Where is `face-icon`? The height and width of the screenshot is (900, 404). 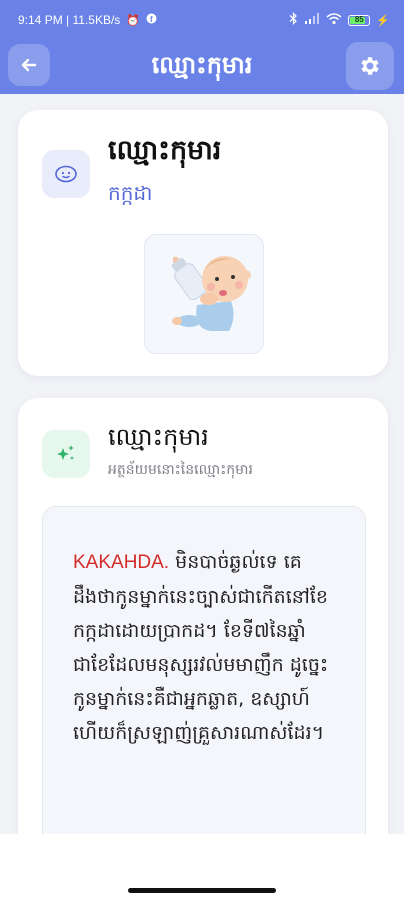
face-icon is located at coordinates (66, 174).